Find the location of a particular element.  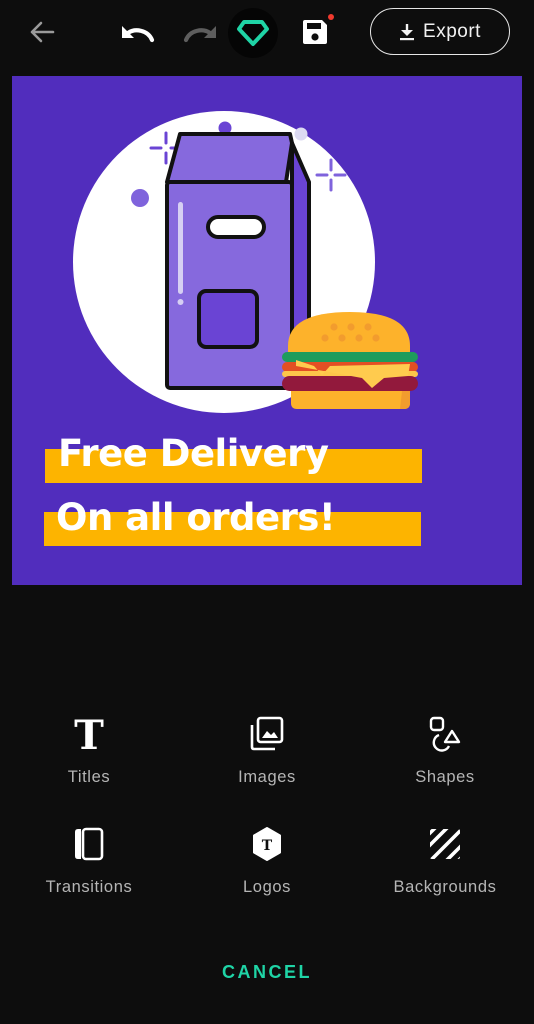

redo-icon is located at coordinates (199, 34).